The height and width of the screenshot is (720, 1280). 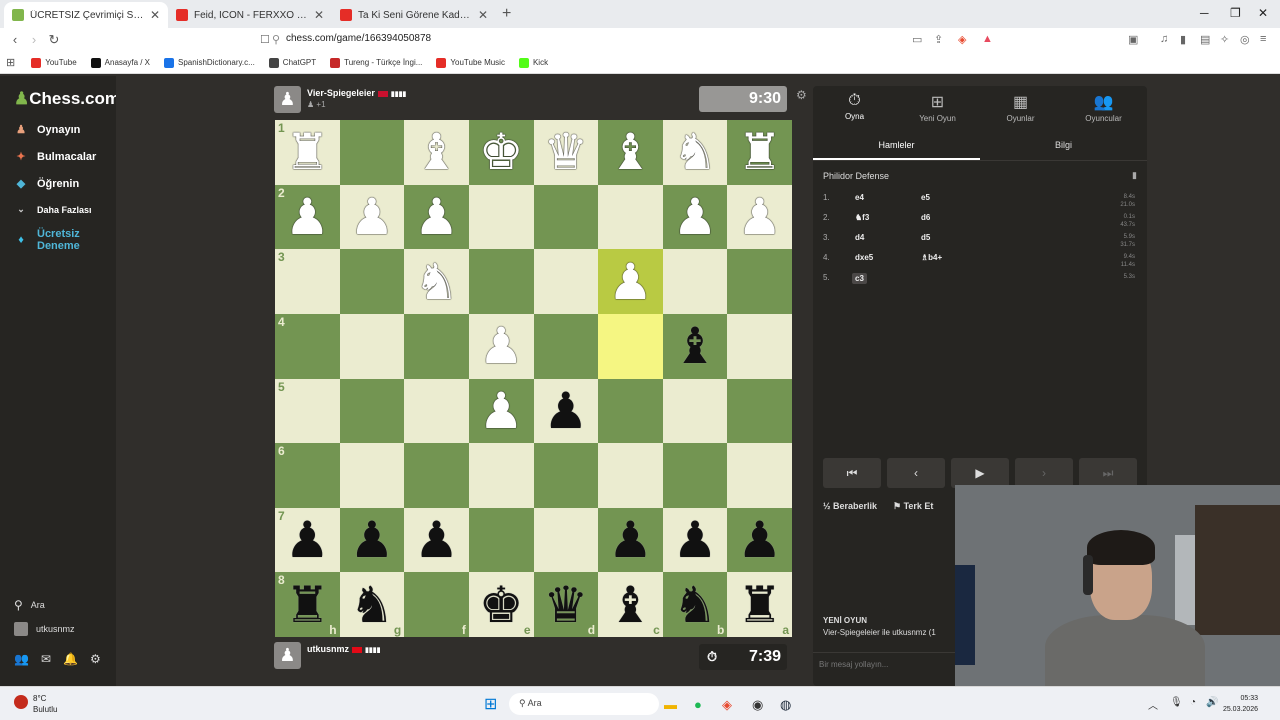 What do you see at coordinates (276, 39) in the screenshot?
I see `site-info-icon: ⚲` at bounding box center [276, 39].